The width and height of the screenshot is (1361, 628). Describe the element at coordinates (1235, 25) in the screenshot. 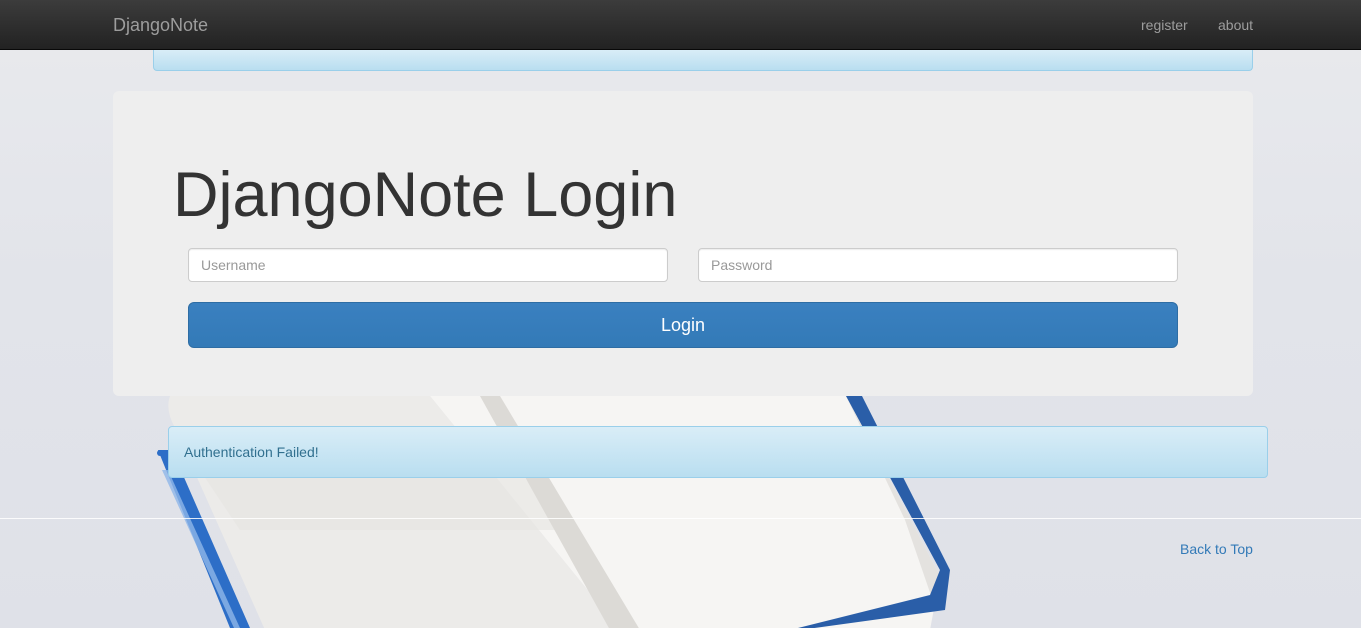

I see `nav-link-about: about` at that location.